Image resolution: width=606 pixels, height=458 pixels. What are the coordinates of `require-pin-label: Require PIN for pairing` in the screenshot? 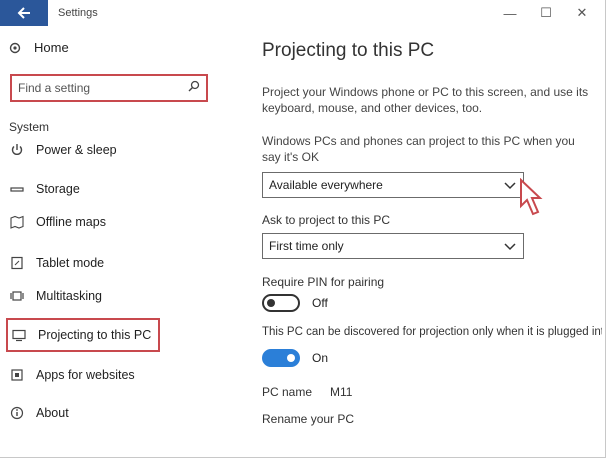 It's located at (323, 282).